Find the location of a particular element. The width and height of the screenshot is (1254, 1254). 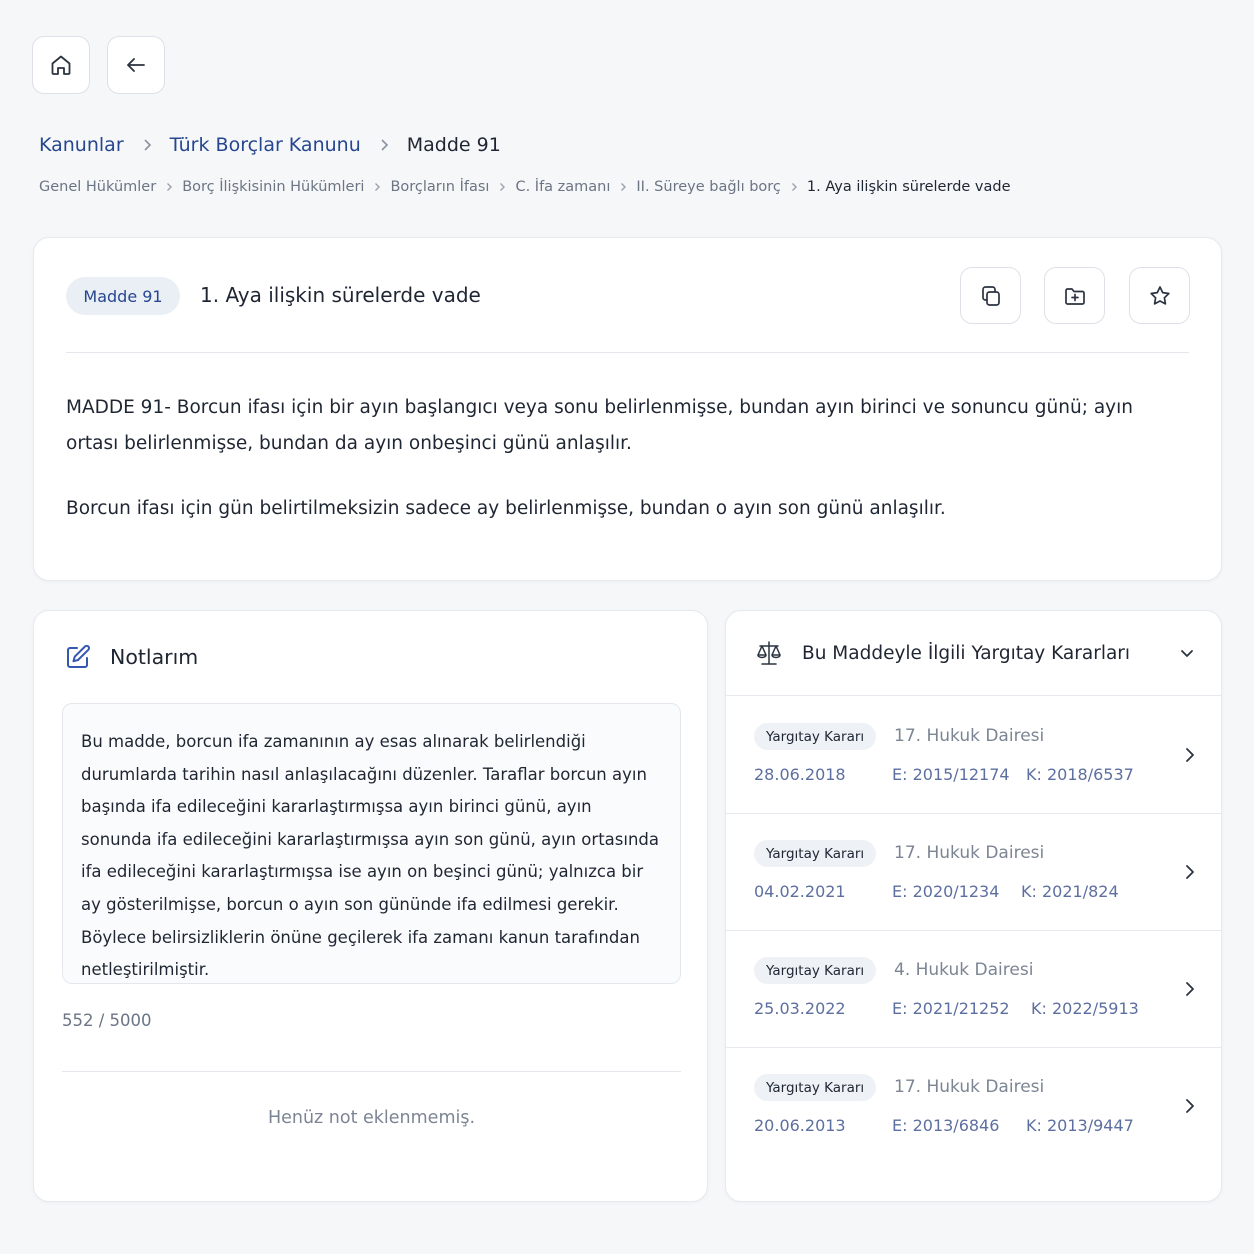

sub-breadcrumb-item: C. İfa zamanı is located at coordinates (562, 187).